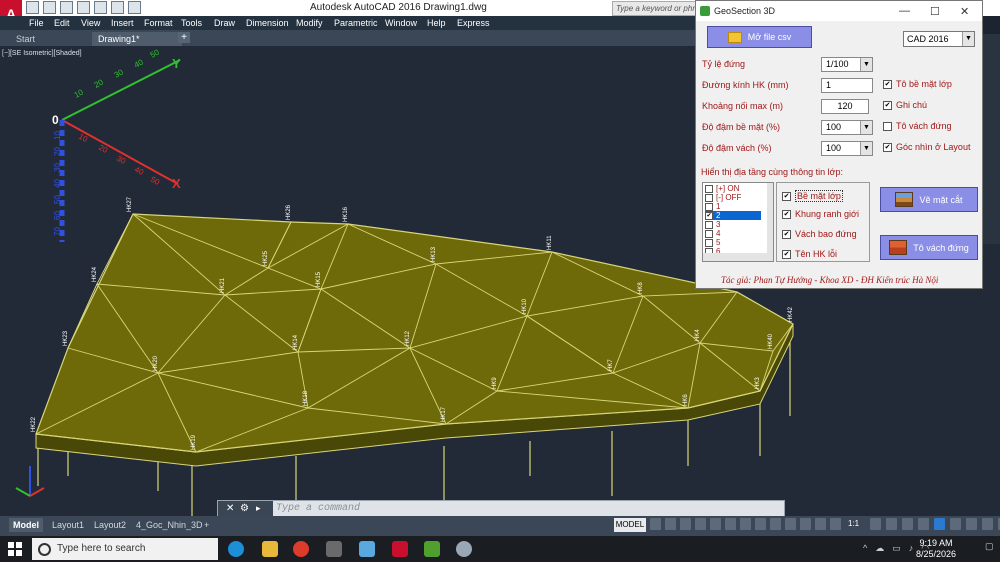 Image resolution: width=1000 pixels, height=562 pixels. I want to click on menu-express: Express, so click(473, 23).